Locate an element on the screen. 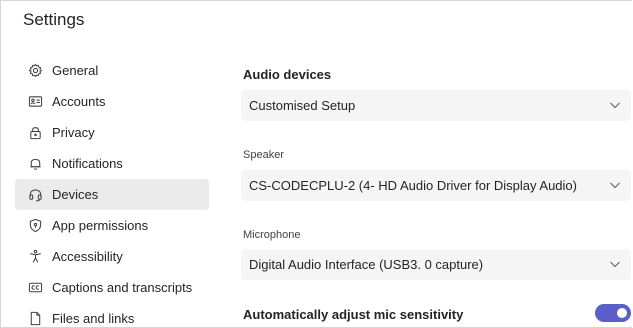 This screenshot has width=633, height=328. sidebar-item-captions-and-transcripts: Captions and transcripts is located at coordinates (112, 287).